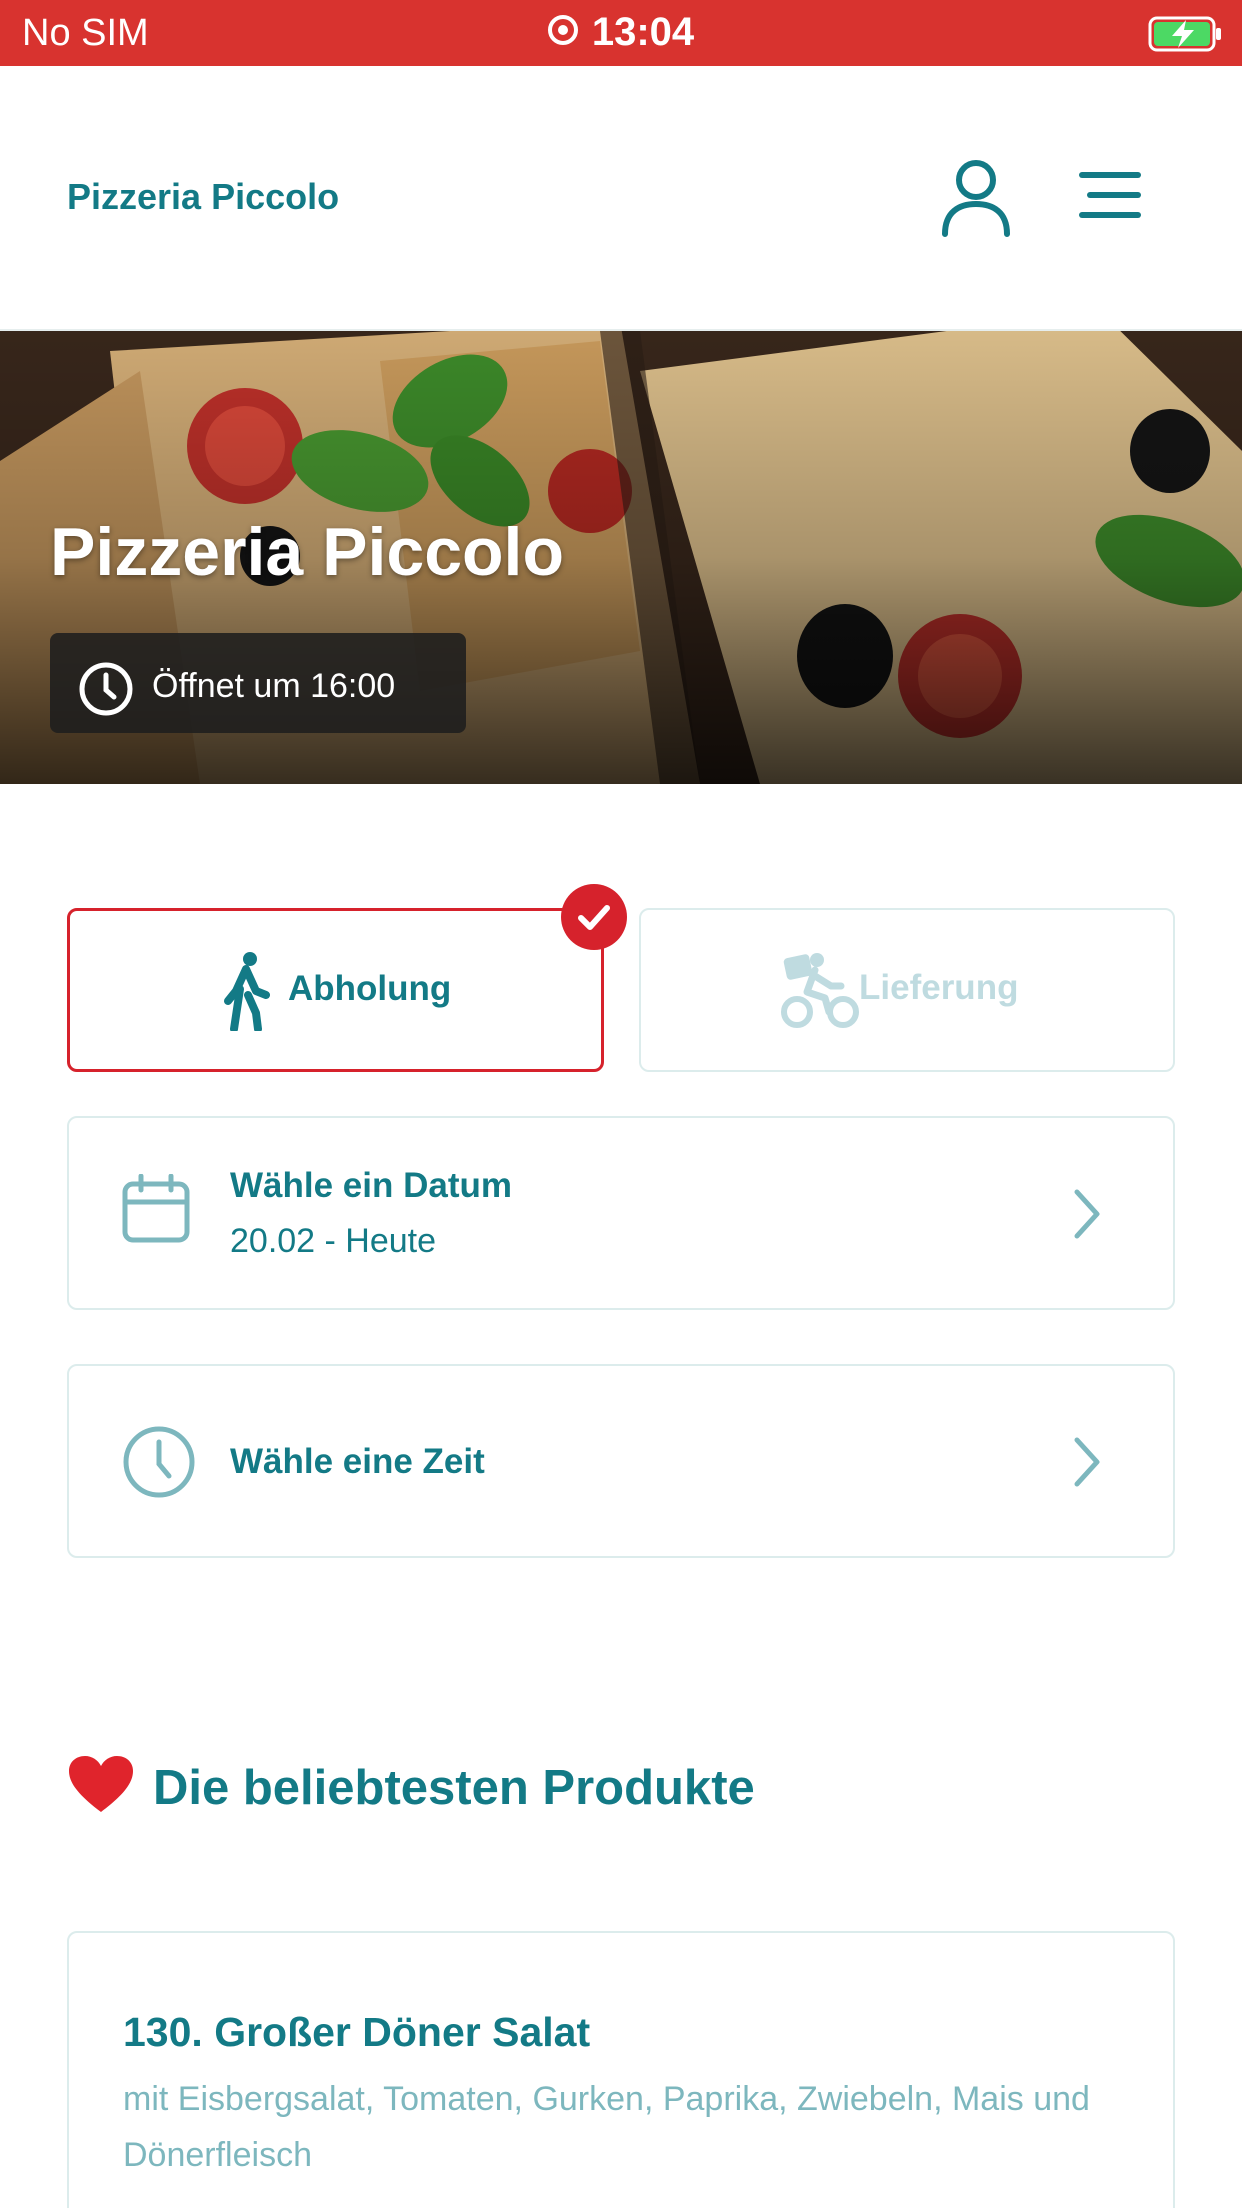 This screenshot has width=1242, height=2208. What do you see at coordinates (594, 917) in the screenshot?
I see `selected-check-icon` at bounding box center [594, 917].